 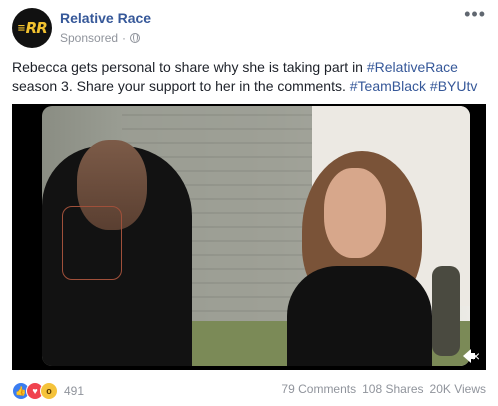 What do you see at coordinates (392, 389) in the screenshot?
I see `shares-count: 108 Shares` at bounding box center [392, 389].